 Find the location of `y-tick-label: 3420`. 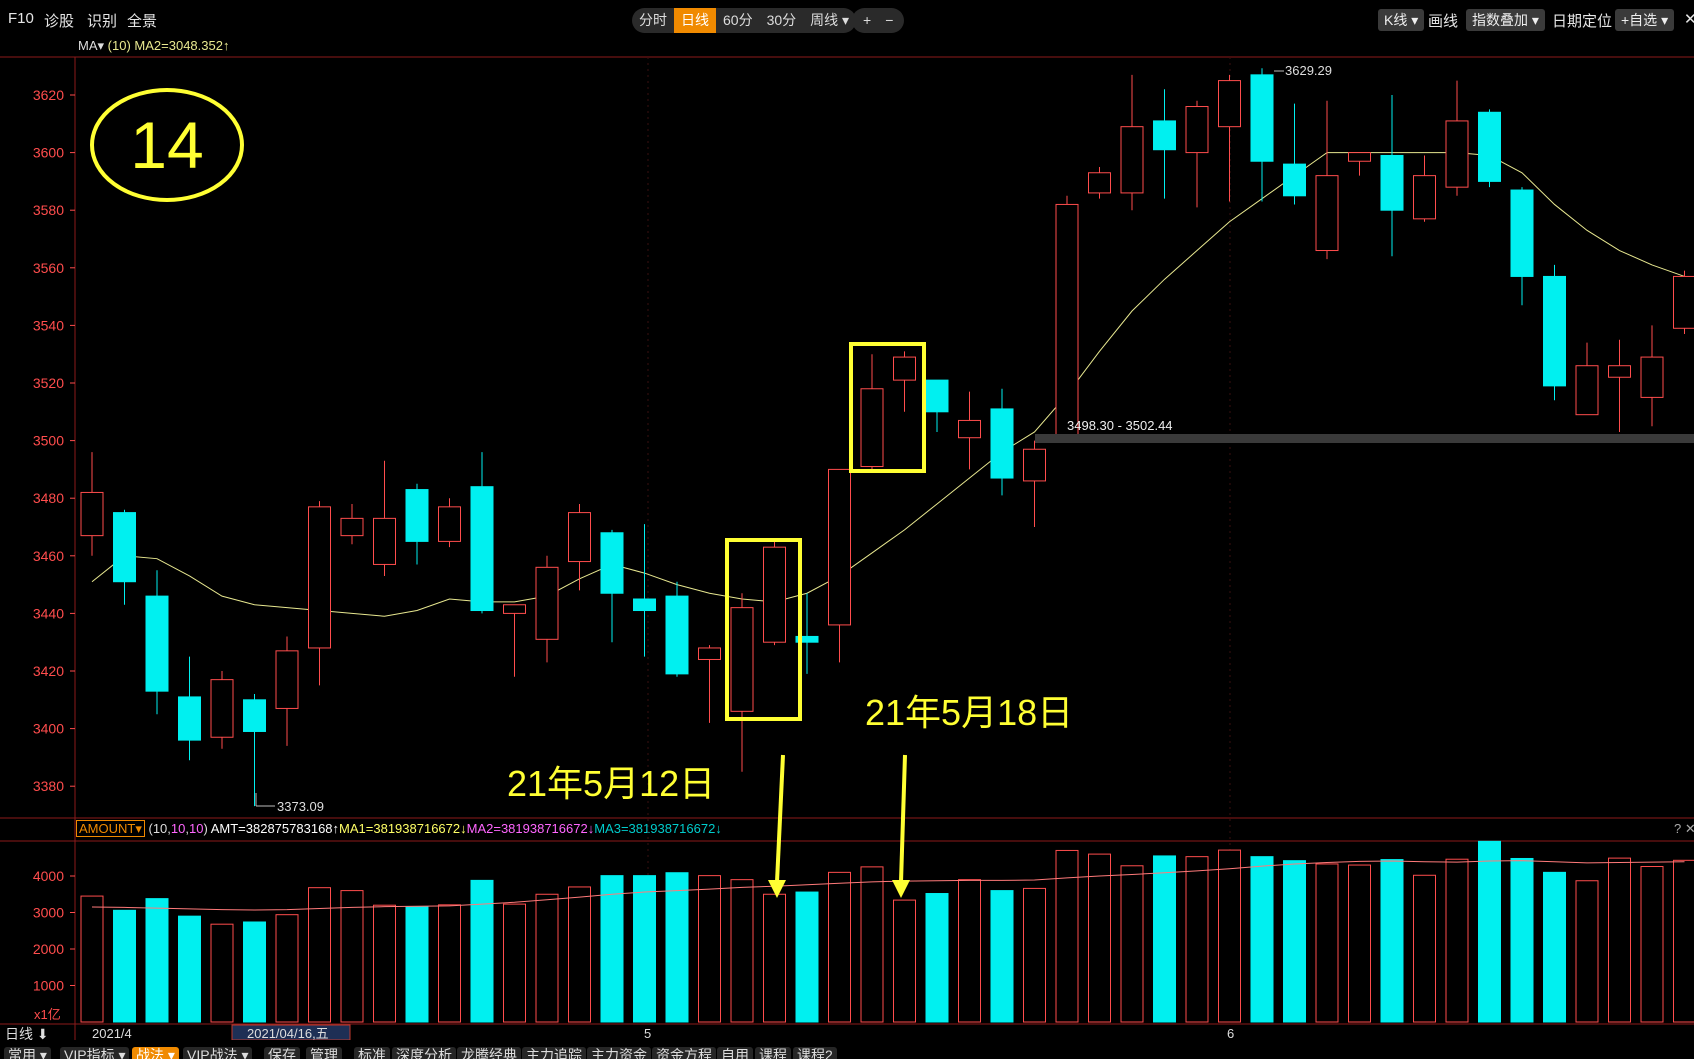

y-tick-label: 3420 is located at coordinates (48, 671).